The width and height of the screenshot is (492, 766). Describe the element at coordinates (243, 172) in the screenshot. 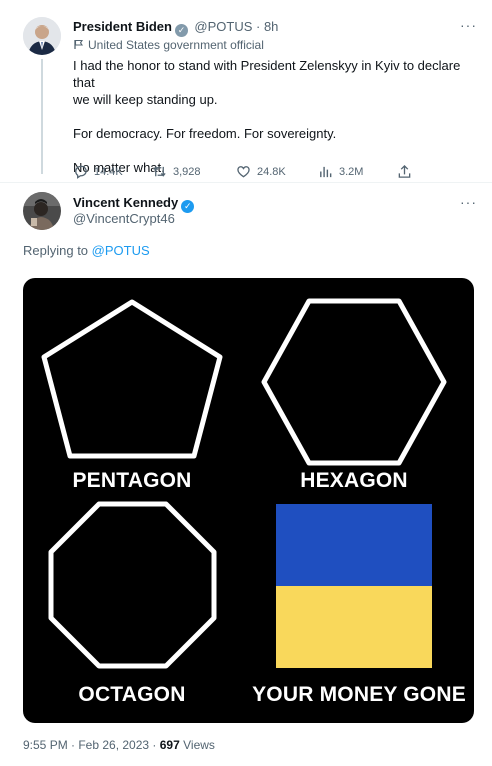

I see `heart-icon` at that location.